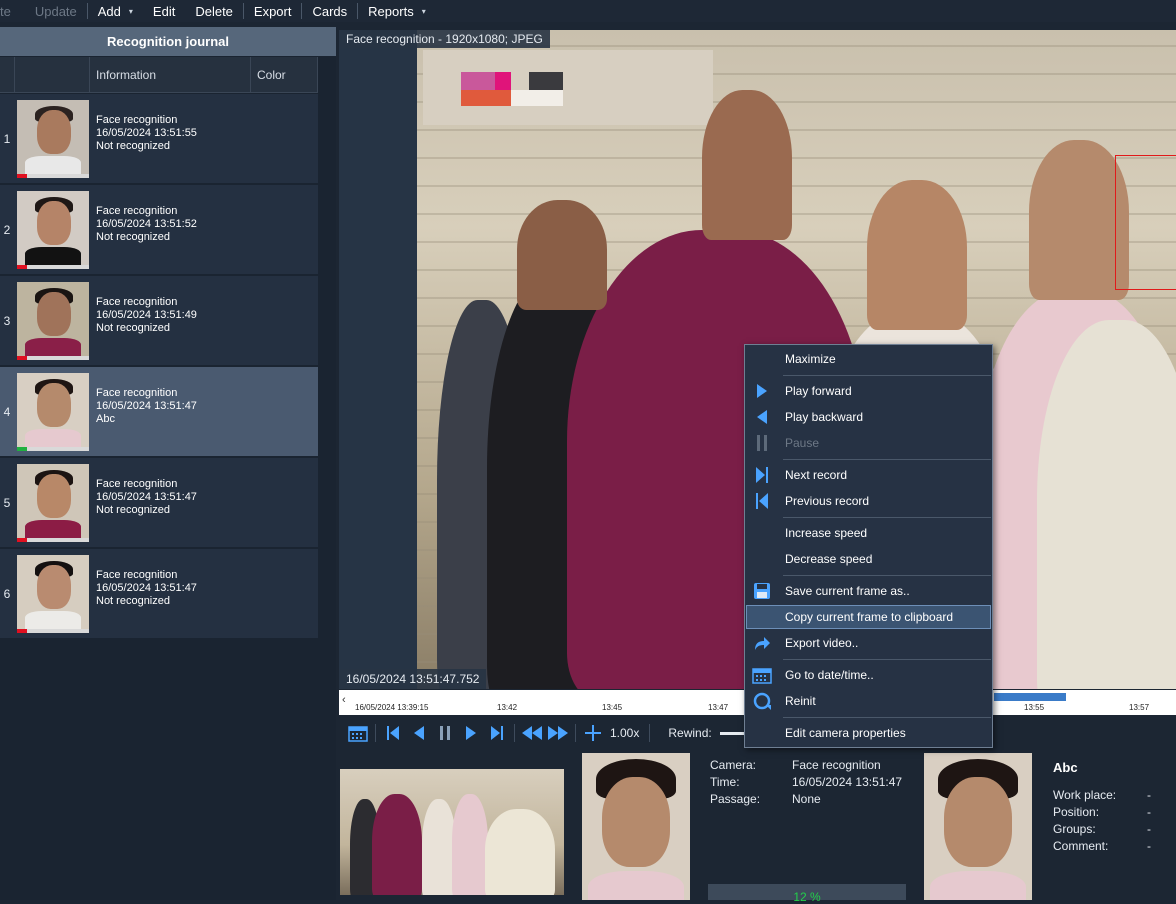 The width and height of the screenshot is (1176, 904). I want to click on export-button: Export, so click(273, 11).